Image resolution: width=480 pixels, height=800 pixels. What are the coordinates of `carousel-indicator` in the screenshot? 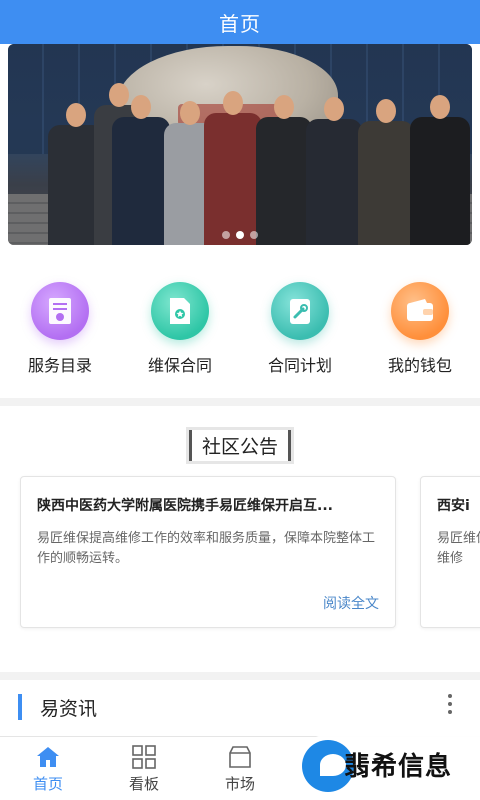 It's located at (240, 235).